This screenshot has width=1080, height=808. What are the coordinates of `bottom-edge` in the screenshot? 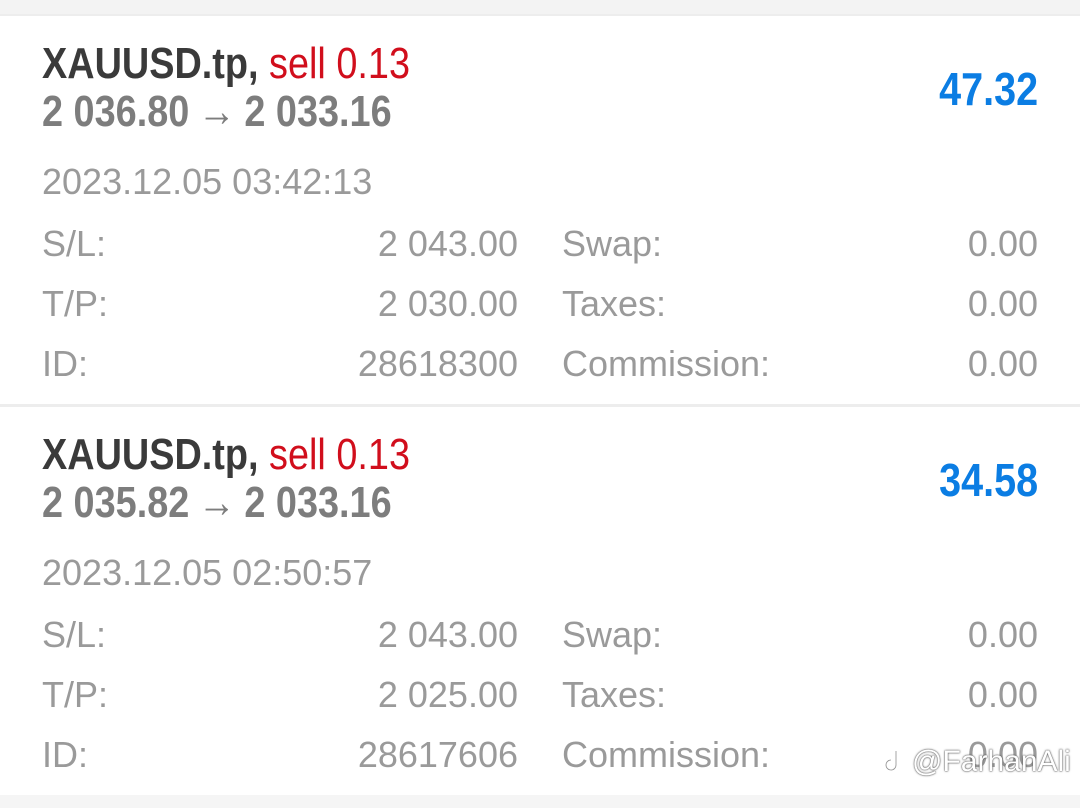 It's located at (540, 801).